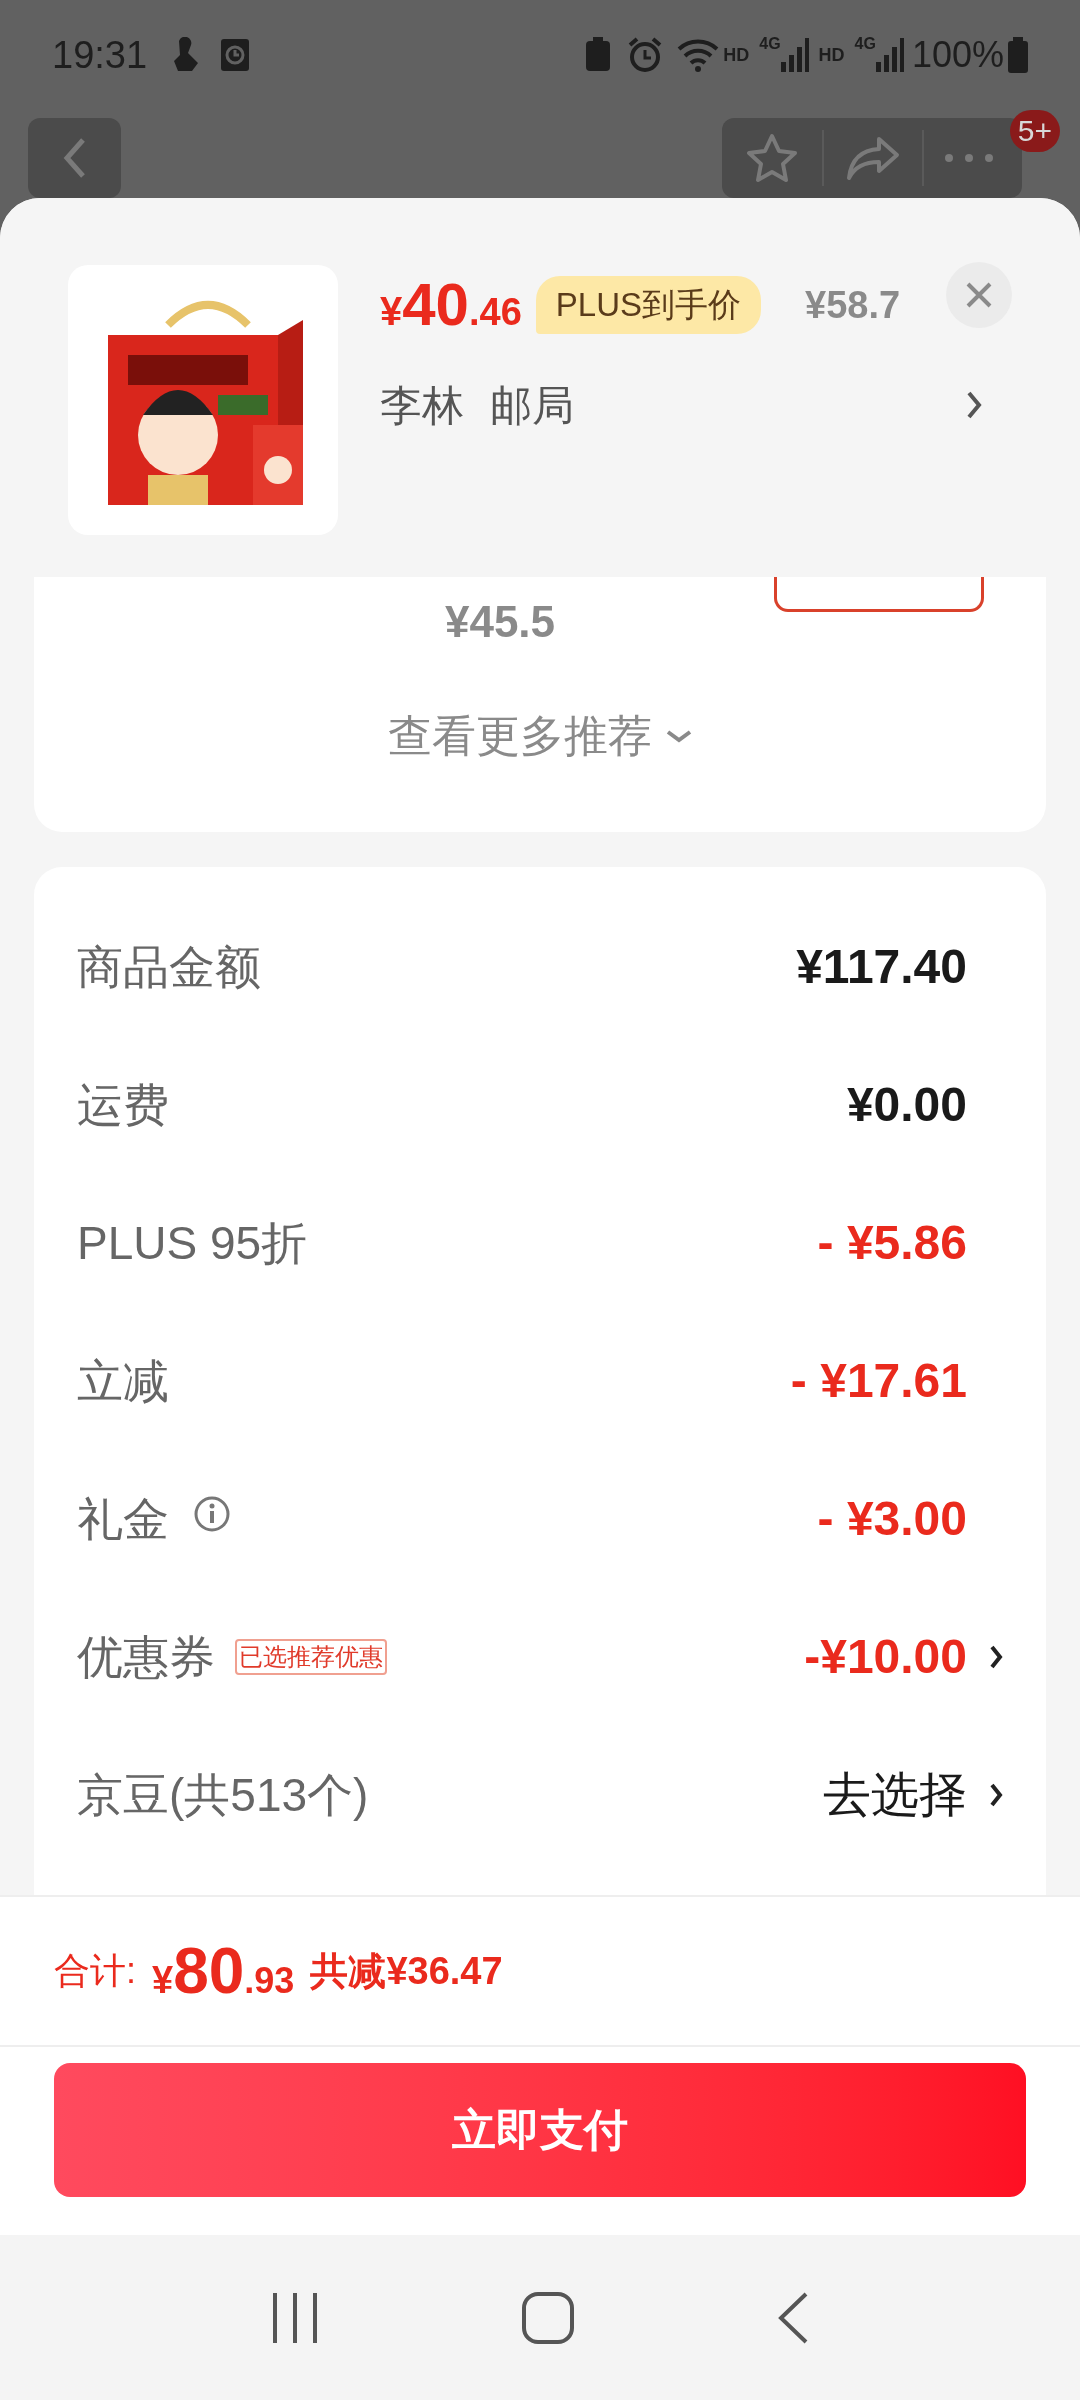 This screenshot has width=1080, height=2400. What do you see at coordinates (645, 55) in the screenshot?
I see `alarm-icon` at bounding box center [645, 55].